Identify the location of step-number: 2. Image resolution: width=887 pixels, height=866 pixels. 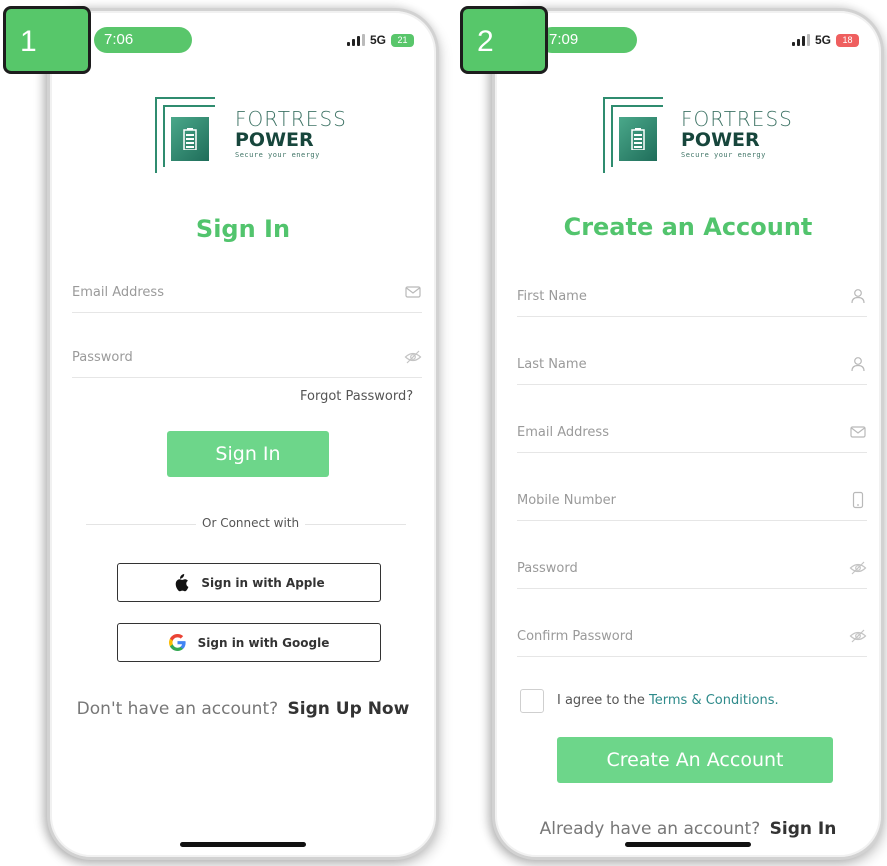
(485, 41).